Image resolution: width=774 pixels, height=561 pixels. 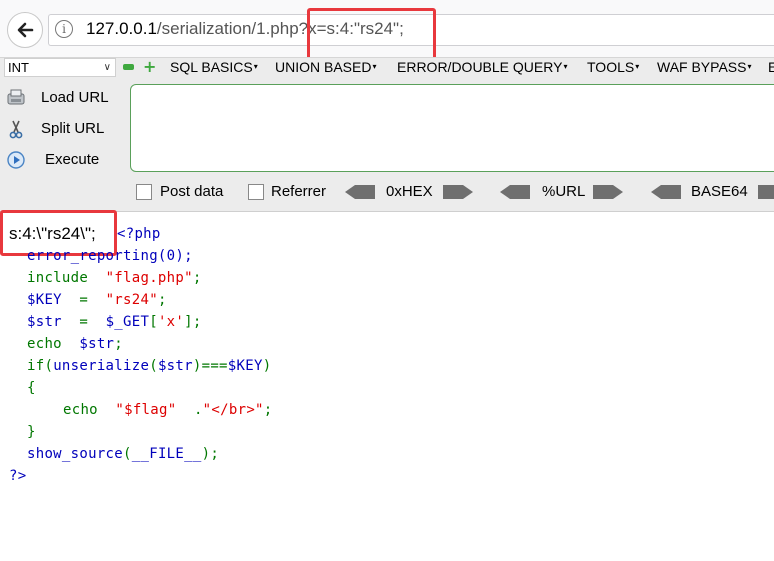 I want to click on menu-tools: TOOLS▾, so click(x=613, y=67).